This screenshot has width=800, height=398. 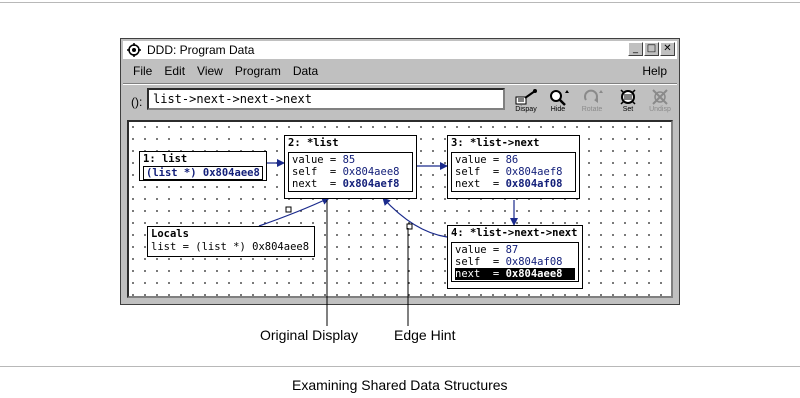 I want to click on argument-field: list->next->next->next, so click(x=326, y=99).